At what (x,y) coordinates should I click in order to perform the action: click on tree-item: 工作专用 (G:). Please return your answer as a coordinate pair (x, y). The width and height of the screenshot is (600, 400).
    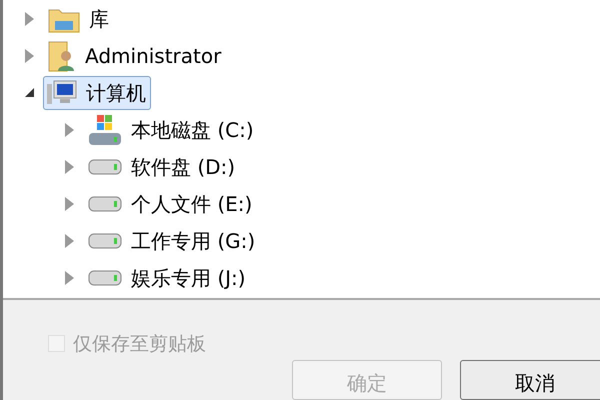
    Looking at the image, I should click on (172, 241).